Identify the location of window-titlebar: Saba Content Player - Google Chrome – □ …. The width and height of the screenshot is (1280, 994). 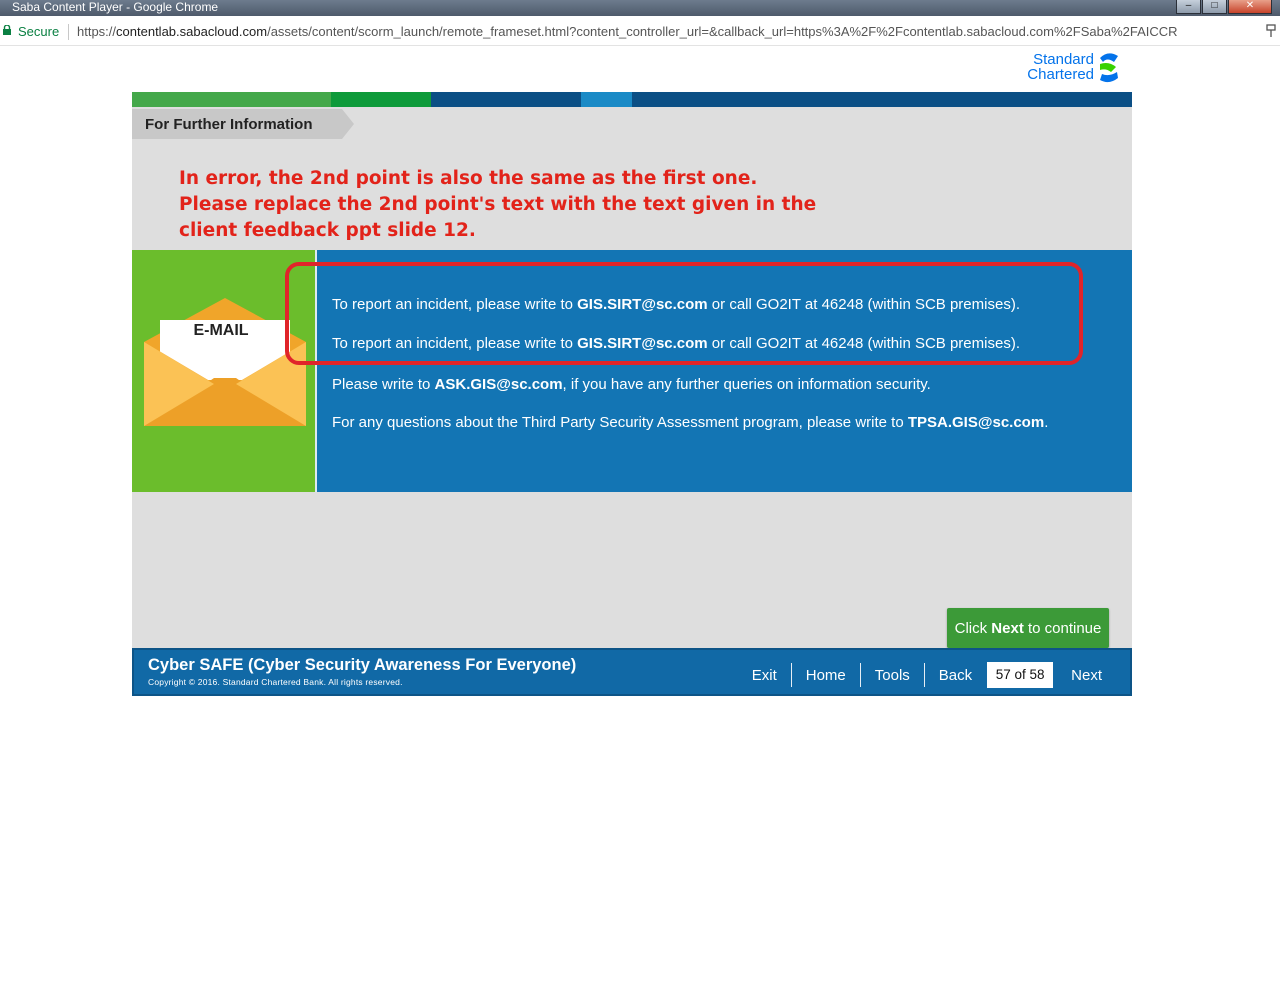
(640, 8).